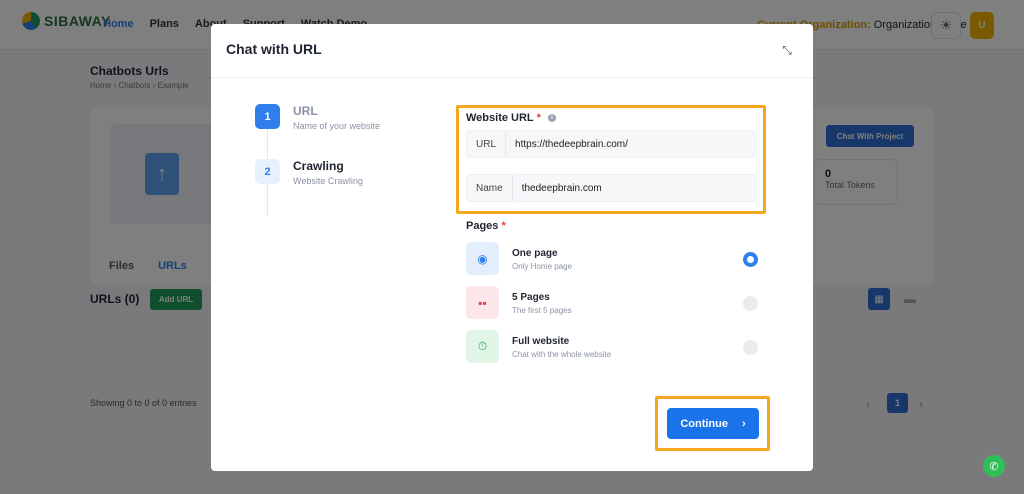 This screenshot has width=1024, height=494. I want to click on option-title: One page, so click(535, 253).